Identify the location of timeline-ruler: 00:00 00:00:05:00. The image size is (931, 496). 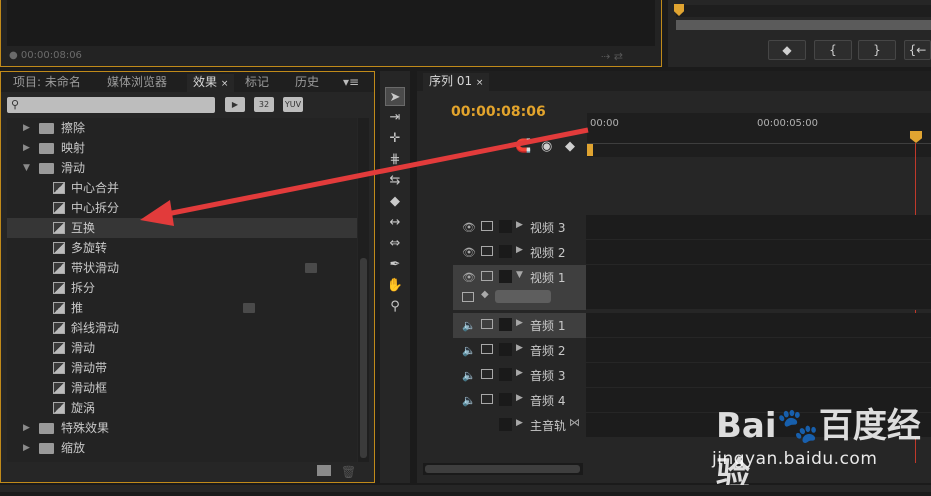
(759, 135).